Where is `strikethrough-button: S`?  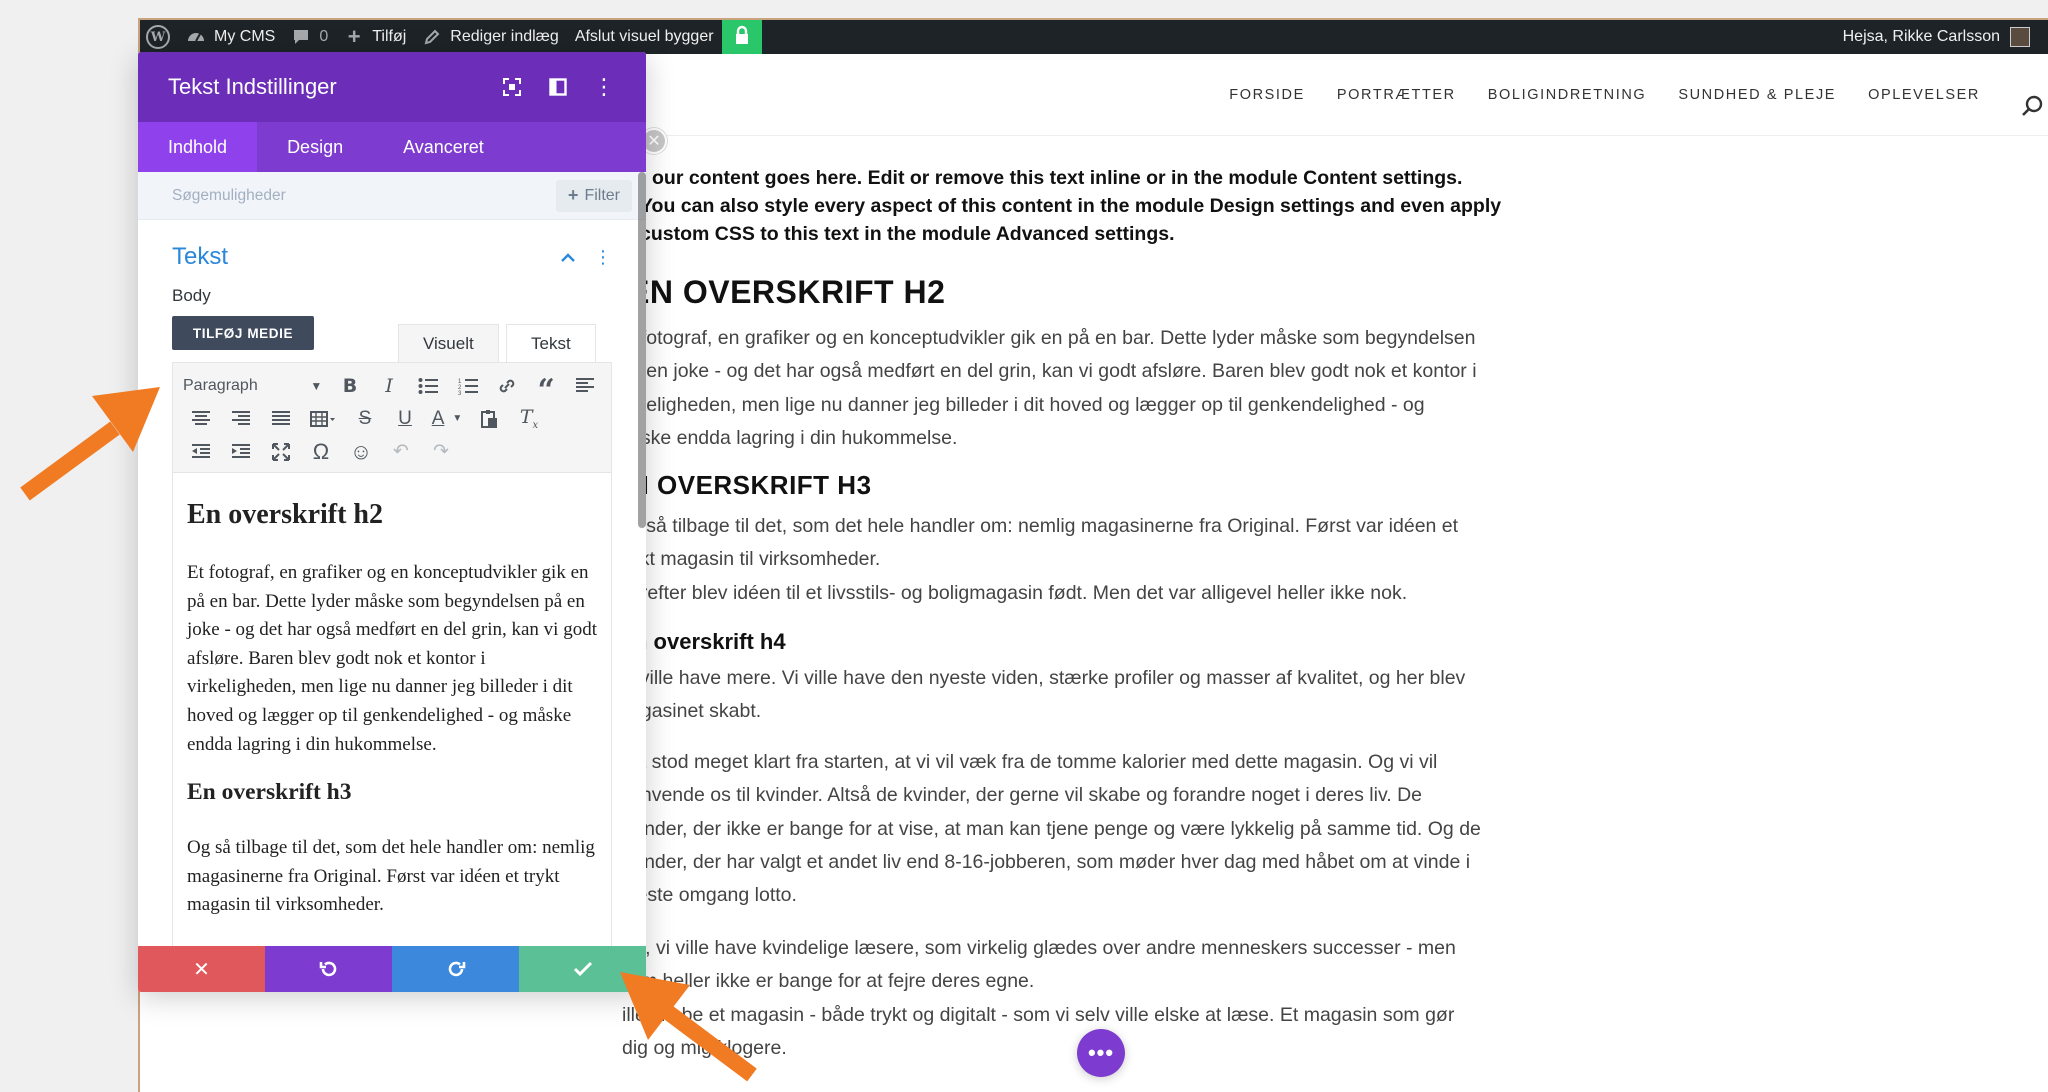
strikethrough-button: S is located at coordinates (365, 419).